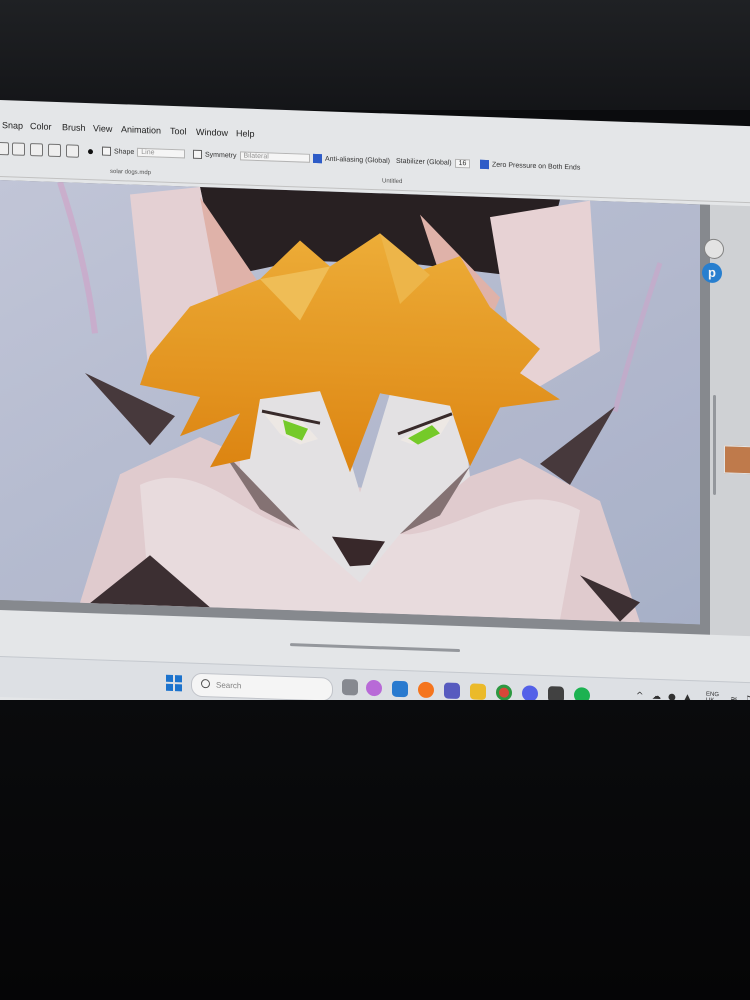 The height and width of the screenshot is (1000, 750). I want to click on copilot-icon, so click(374, 688).